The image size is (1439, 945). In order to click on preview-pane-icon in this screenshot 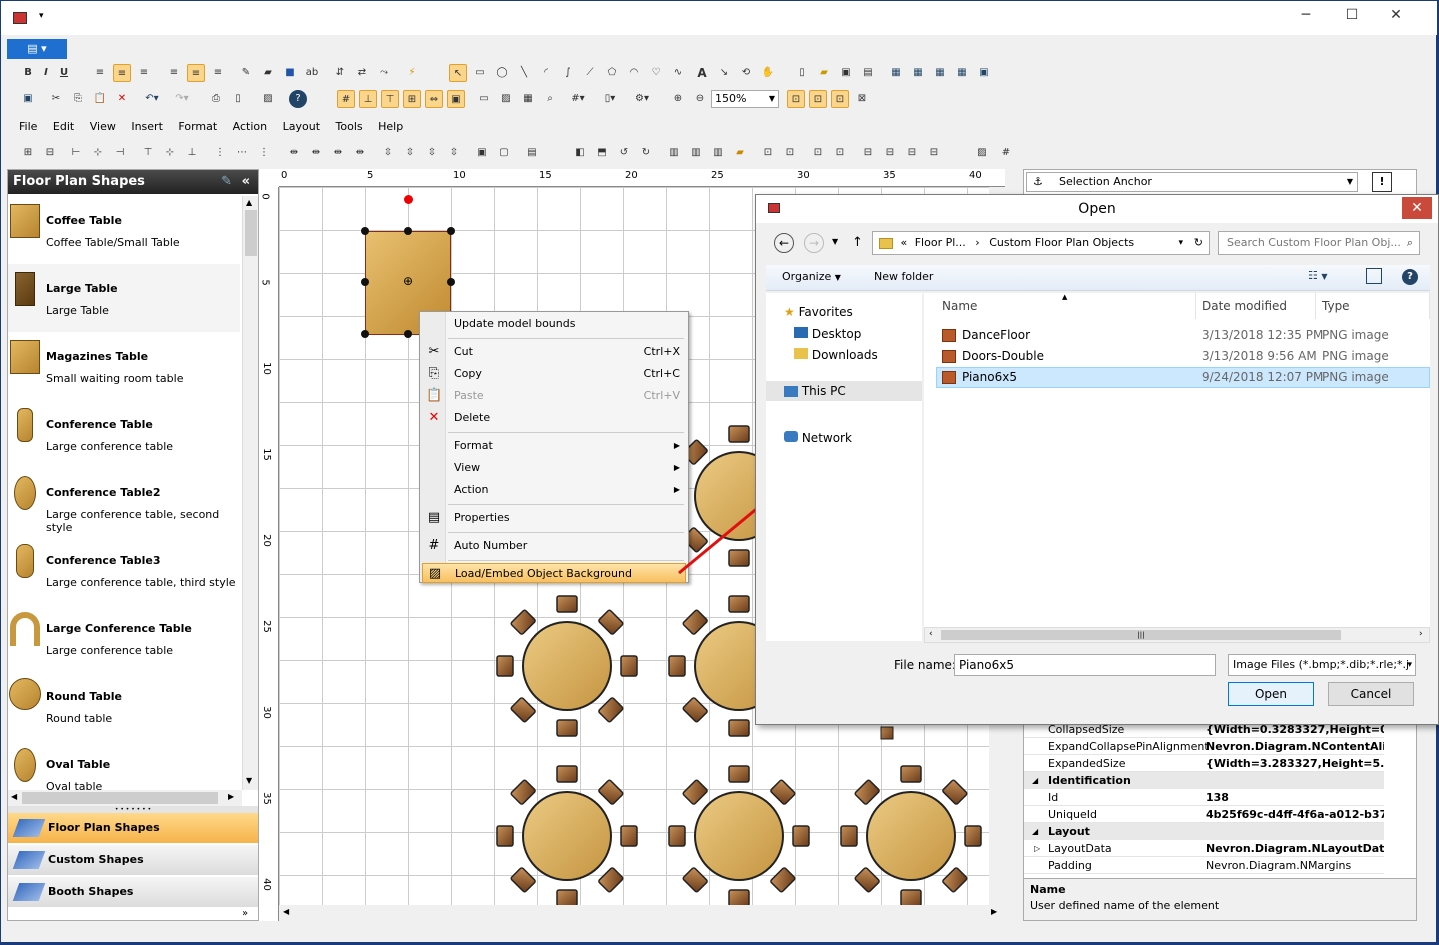, I will do `click(1374, 276)`.